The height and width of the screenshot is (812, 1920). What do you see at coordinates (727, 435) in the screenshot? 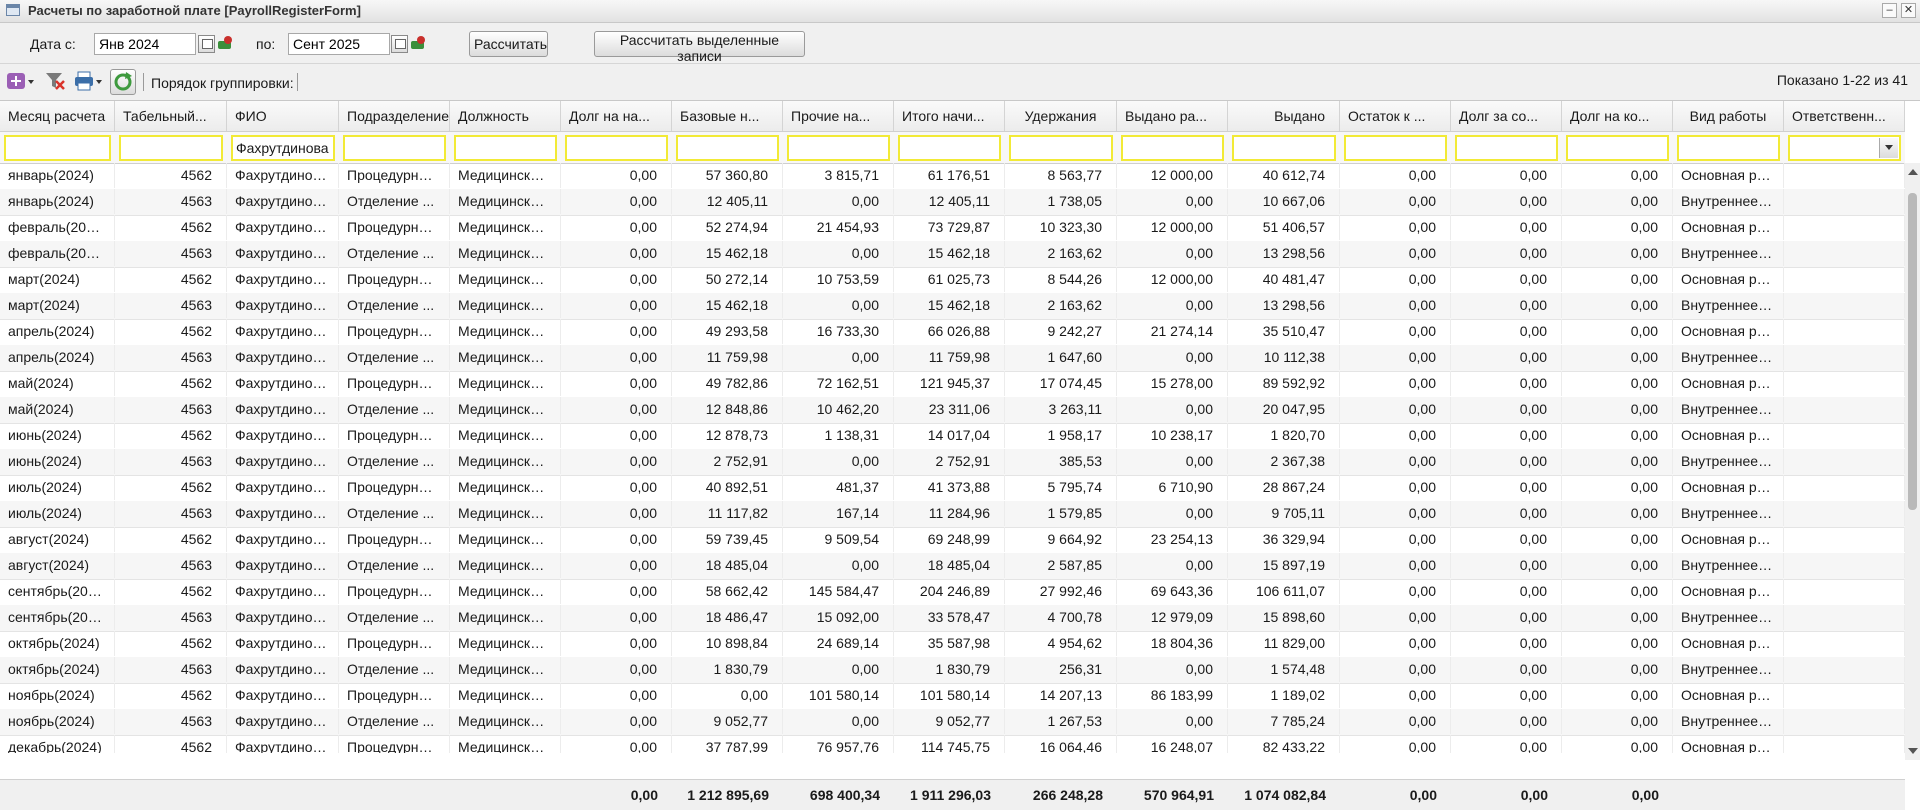
I see `cell-base-accruals: 12 878,73` at bounding box center [727, 435].